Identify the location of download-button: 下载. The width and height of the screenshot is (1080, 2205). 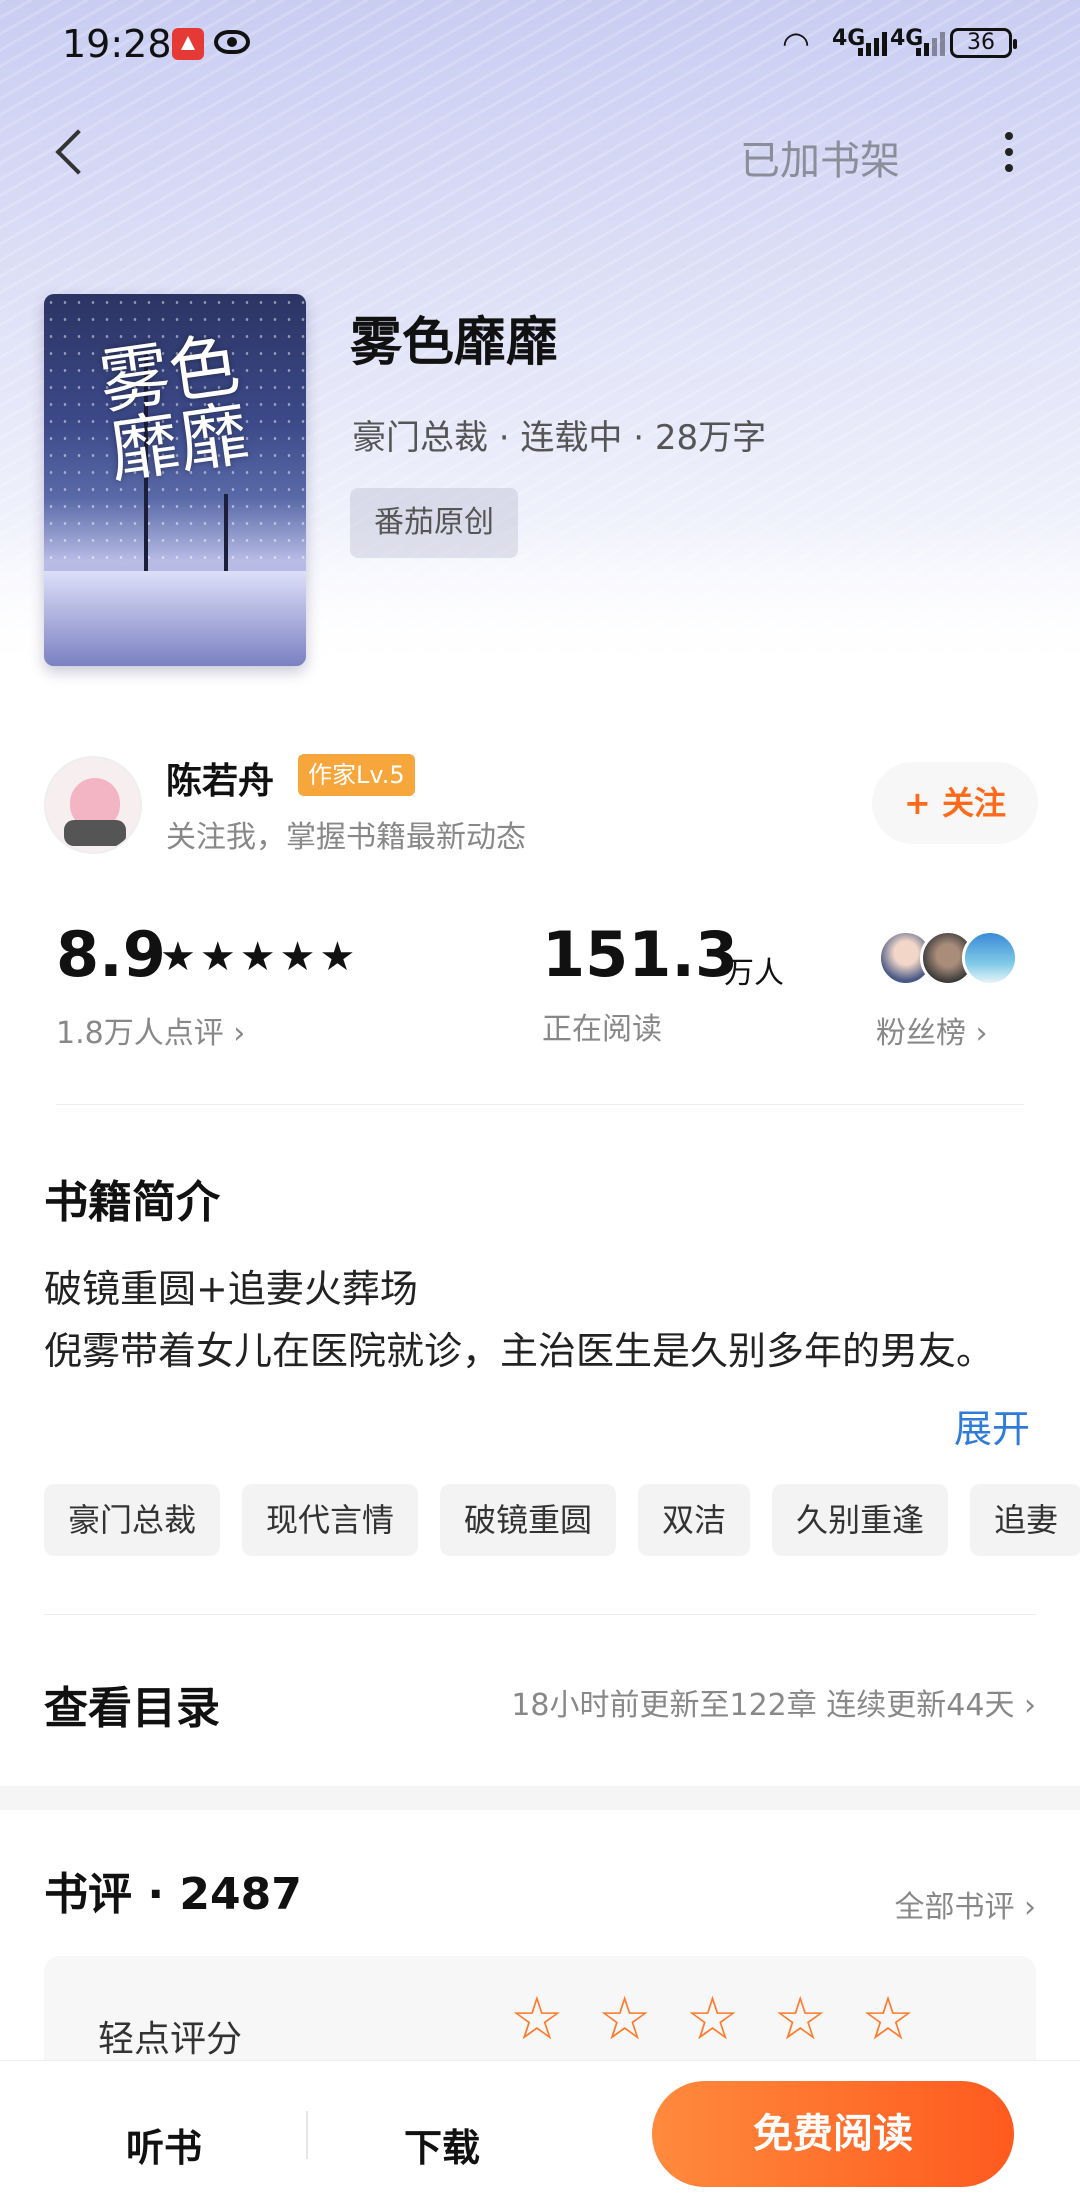
(442, 2144).